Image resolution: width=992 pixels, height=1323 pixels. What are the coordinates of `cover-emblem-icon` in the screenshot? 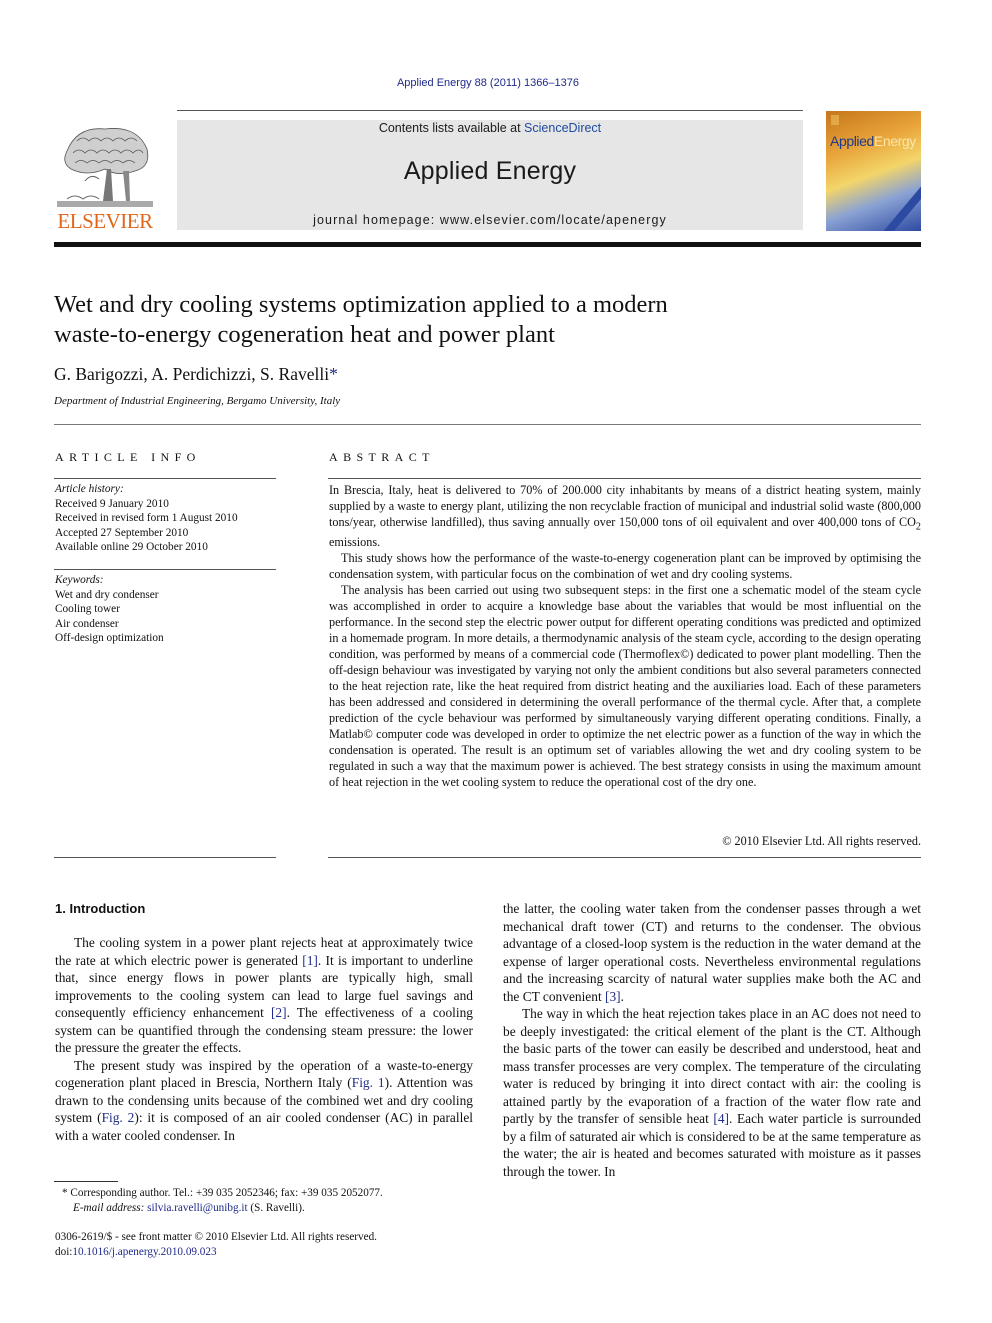 It's located at (835, 120).